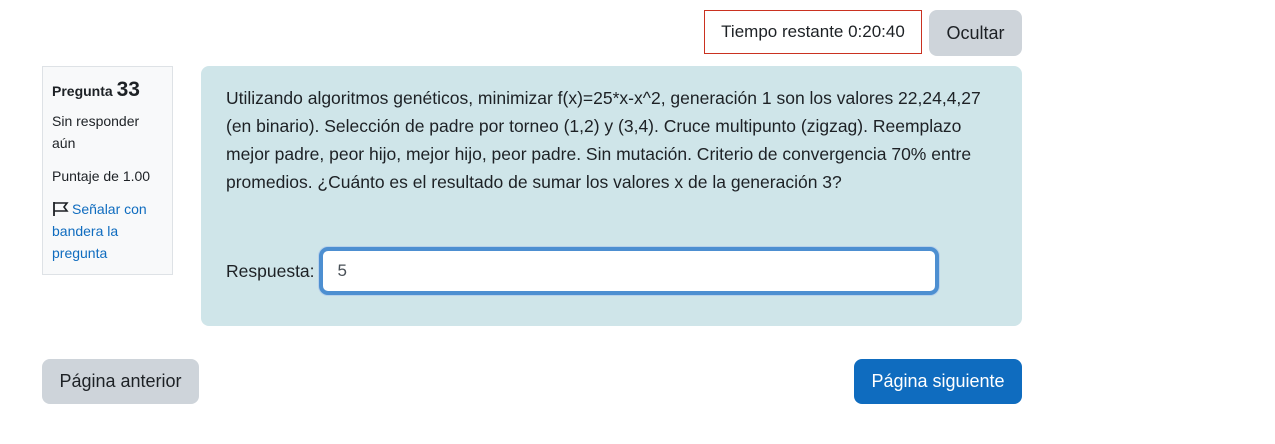 Image resolution: width=1275 pixels, height=444 pixels. What do you see at coordinates (128, 89) in the screenshot?
I see `question-number-value: 33` at bounding box center [128, 89].